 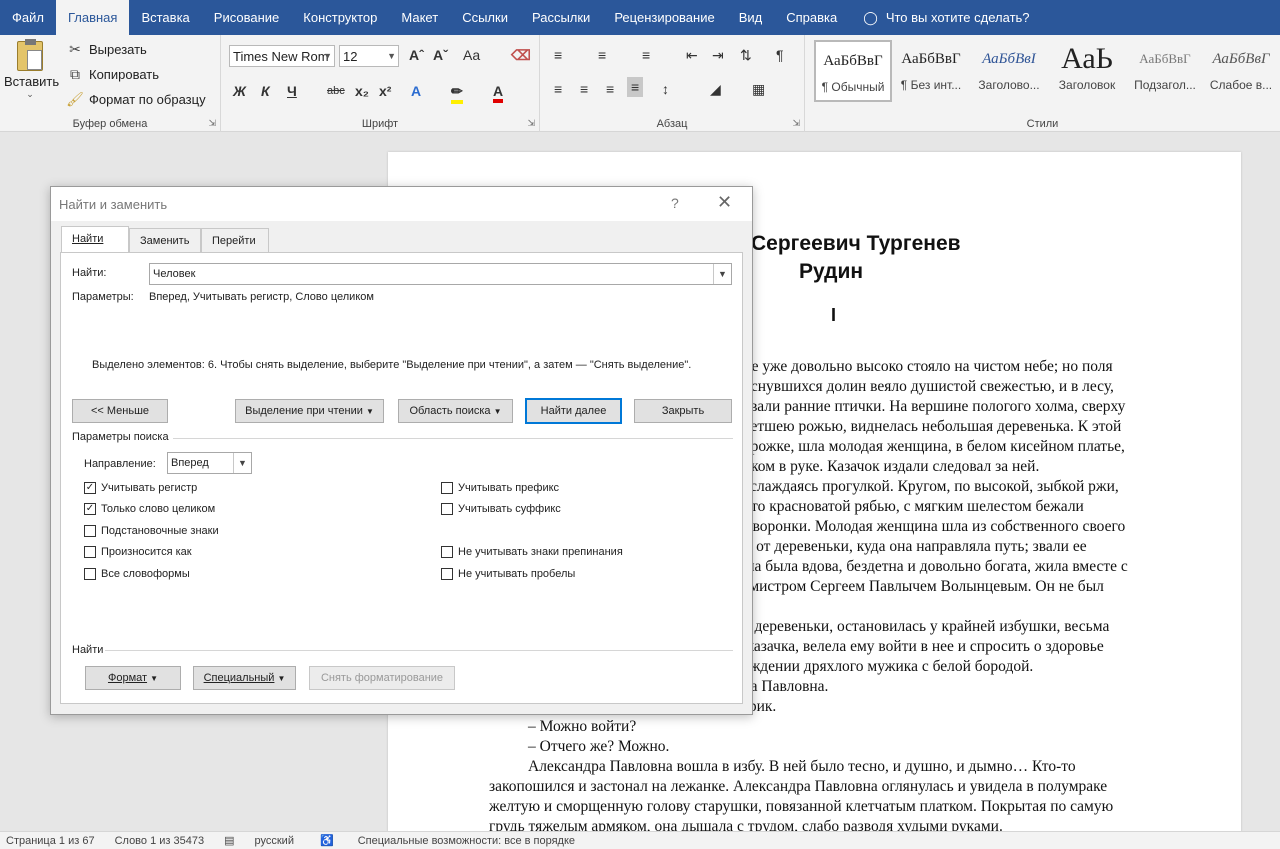 What do you see at coordinates (416, 91) in the screenshot?
I see `text-effects-icon: A` at bounding box center [416, 91].